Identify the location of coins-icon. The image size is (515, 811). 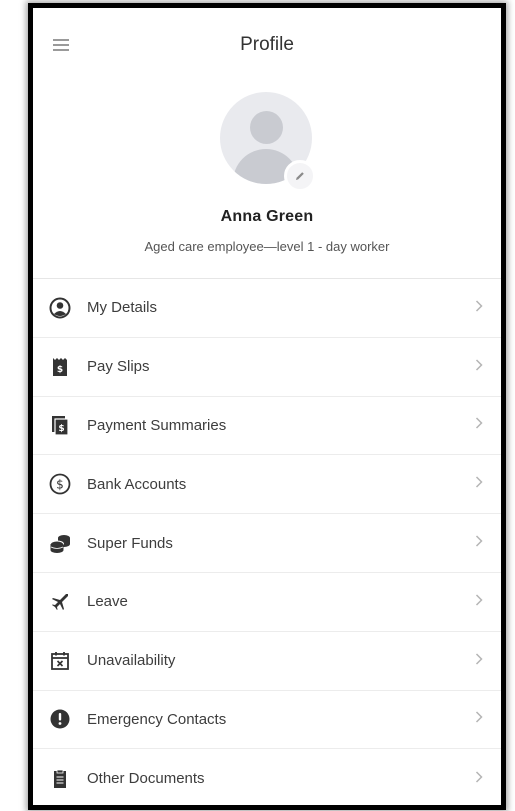
(60, 543).